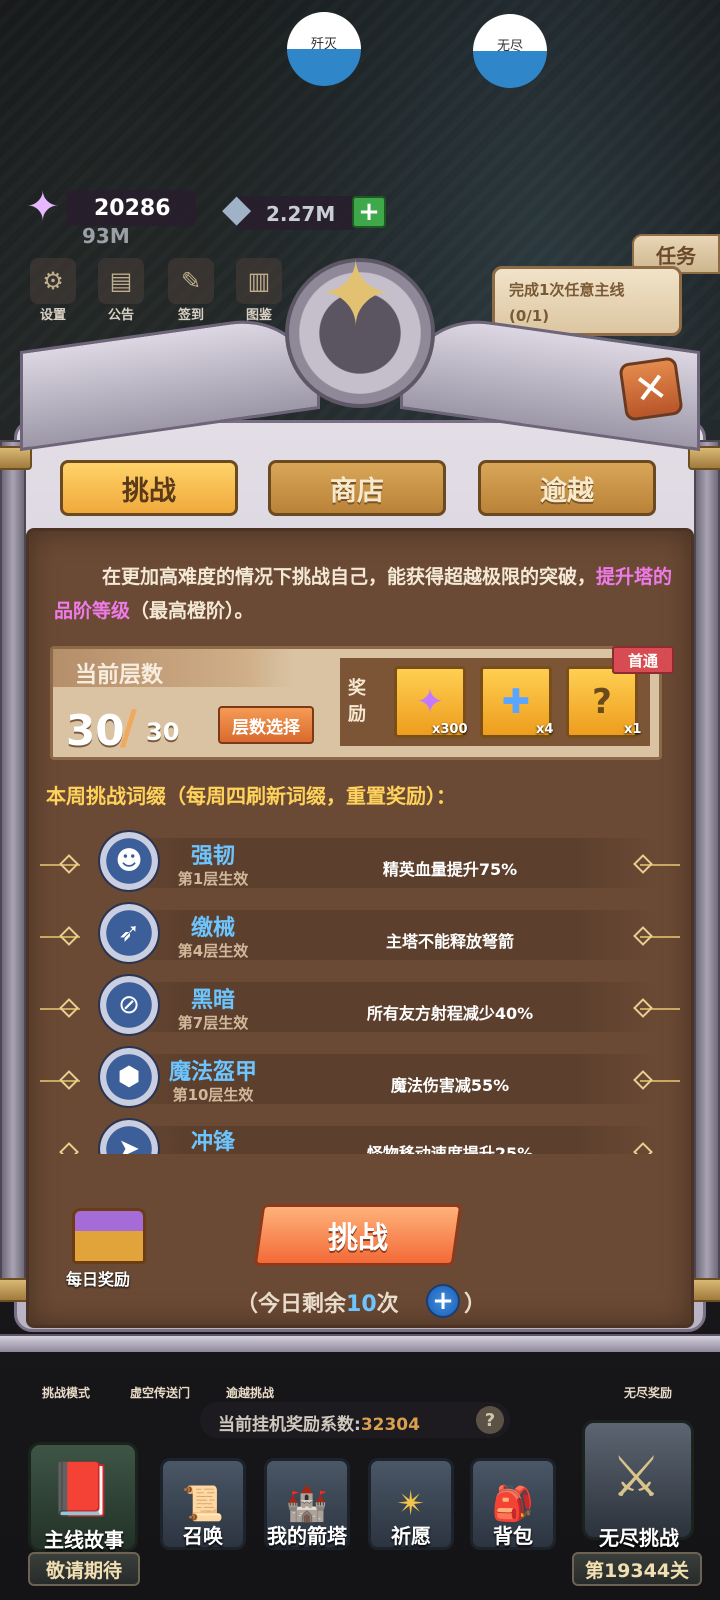 Image resolution: width=720 pixels, height=1600 pixels. What do you see at coordinates (356, 294) in the screenshot?
I see `compass-star-icon: ✦` at bounding box center [356, 294].